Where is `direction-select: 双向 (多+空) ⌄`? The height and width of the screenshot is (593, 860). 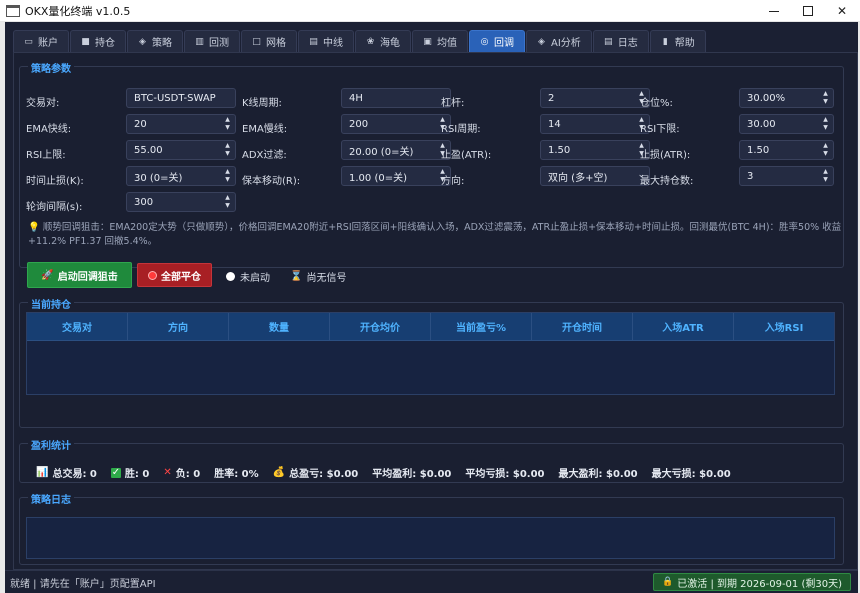
direction-select: 双向 (多+空) ⌄ is located at coordinates (595, 176).